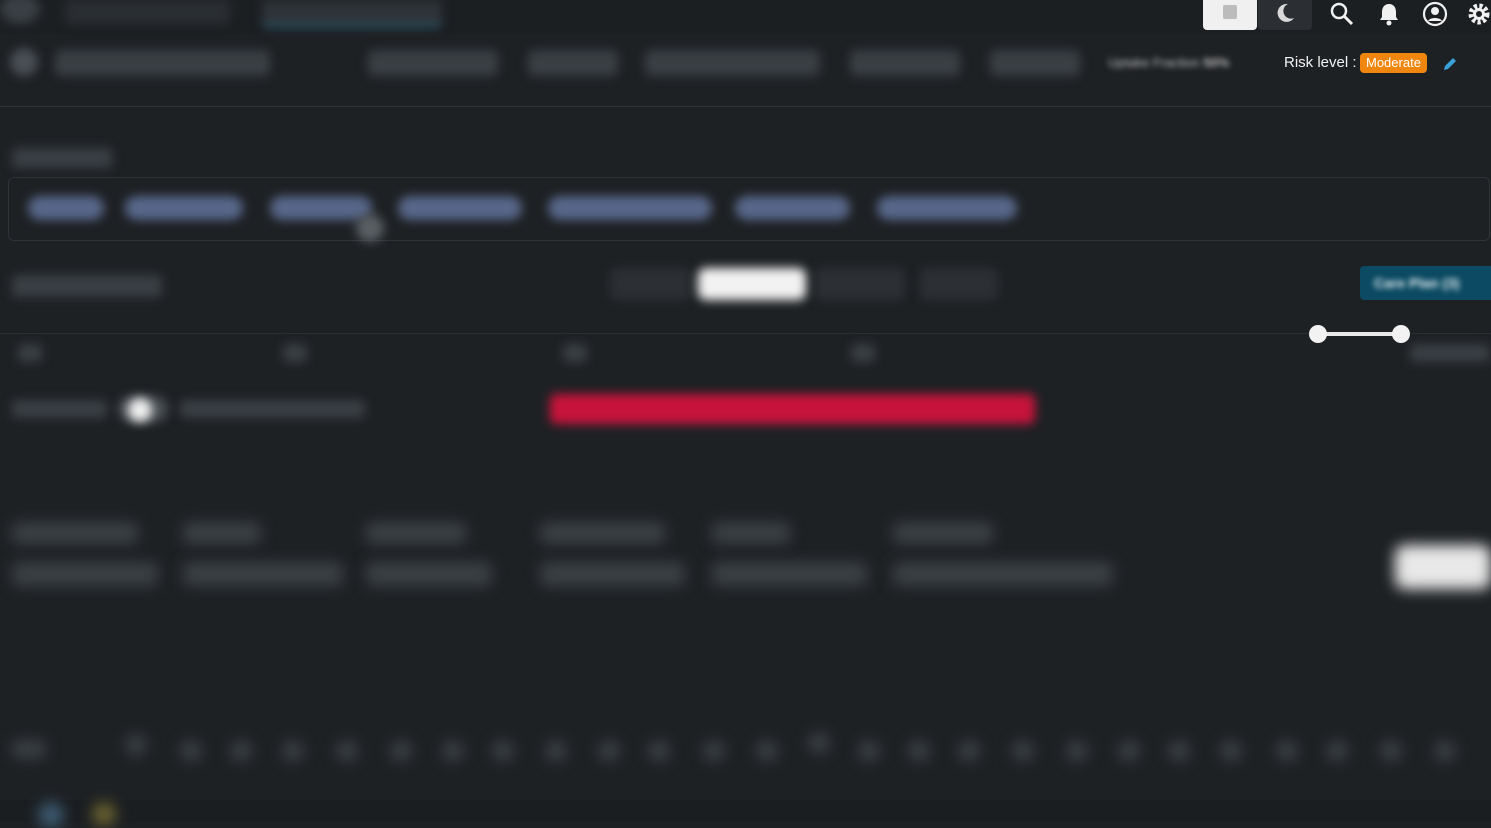  What do you see at coordinates (162, 63) in the screenshot?
I see `patient-name` at bounding box center [162, 63].